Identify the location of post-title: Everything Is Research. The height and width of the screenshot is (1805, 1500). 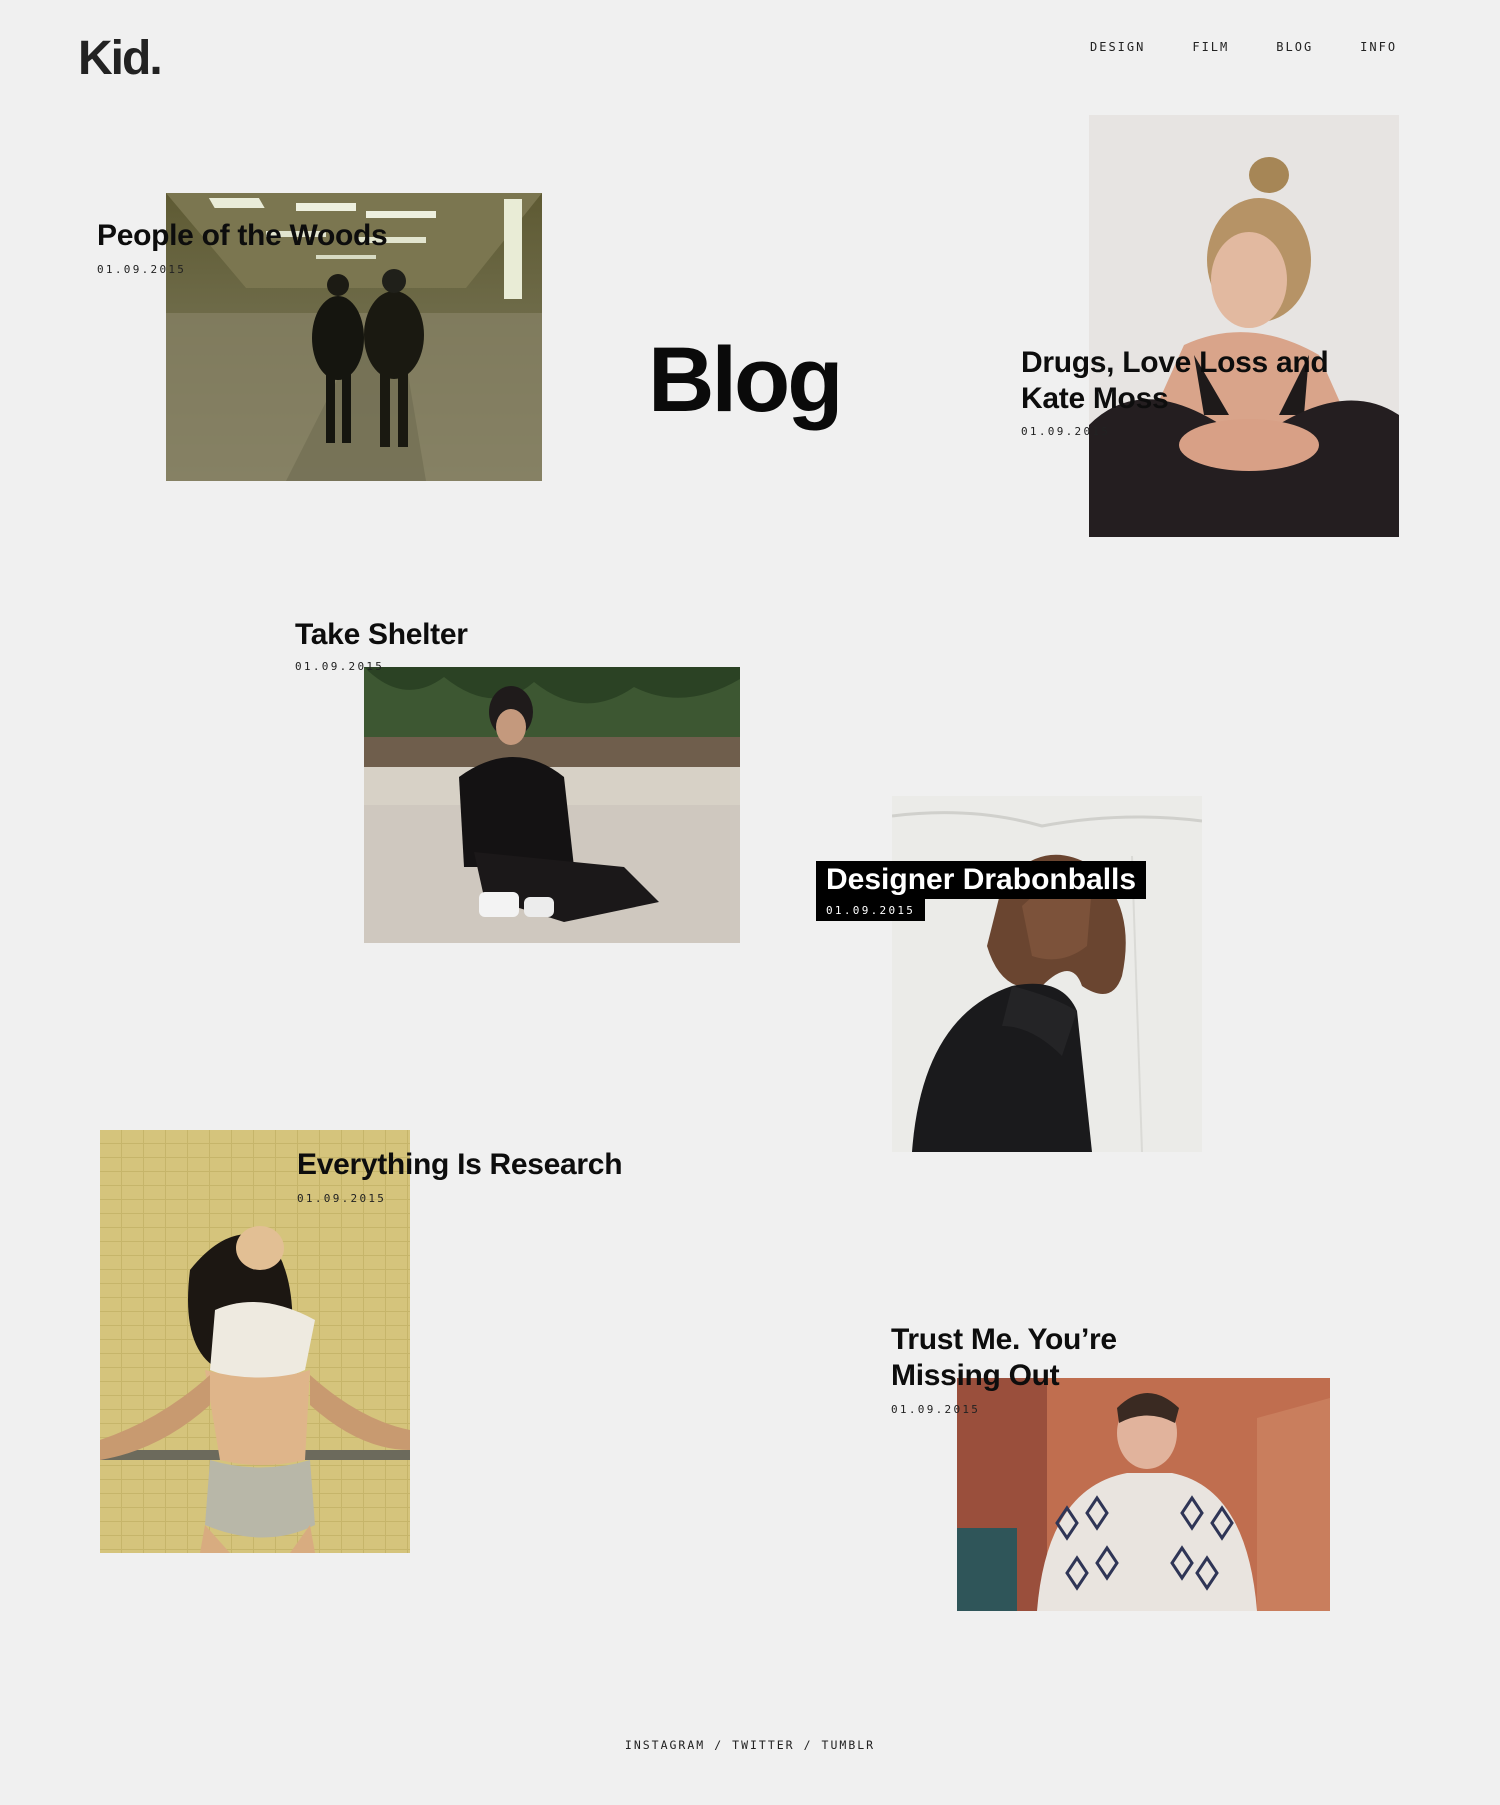
(460, 1165).